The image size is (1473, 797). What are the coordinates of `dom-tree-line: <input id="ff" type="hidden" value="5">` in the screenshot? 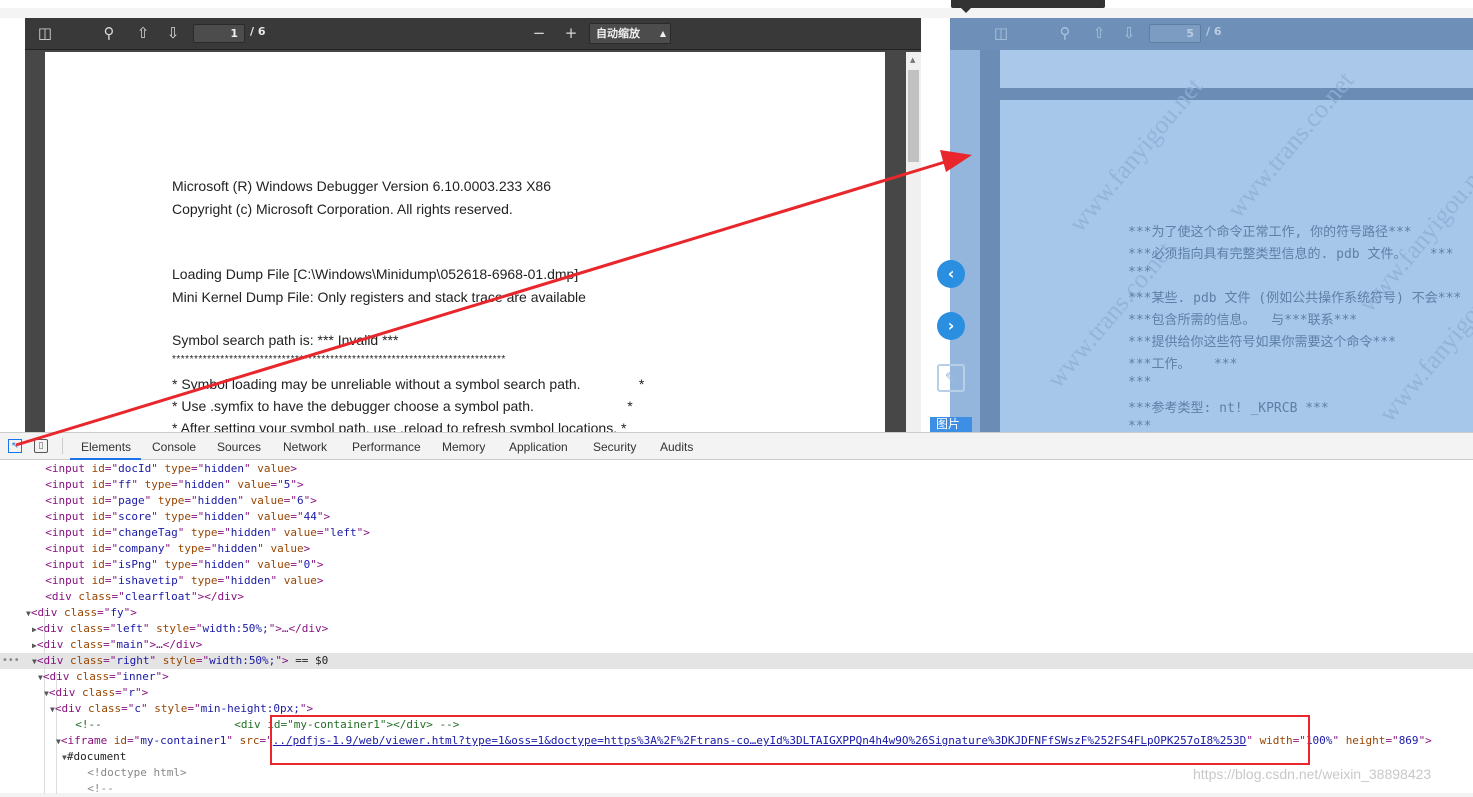 It's located at (168, 485).